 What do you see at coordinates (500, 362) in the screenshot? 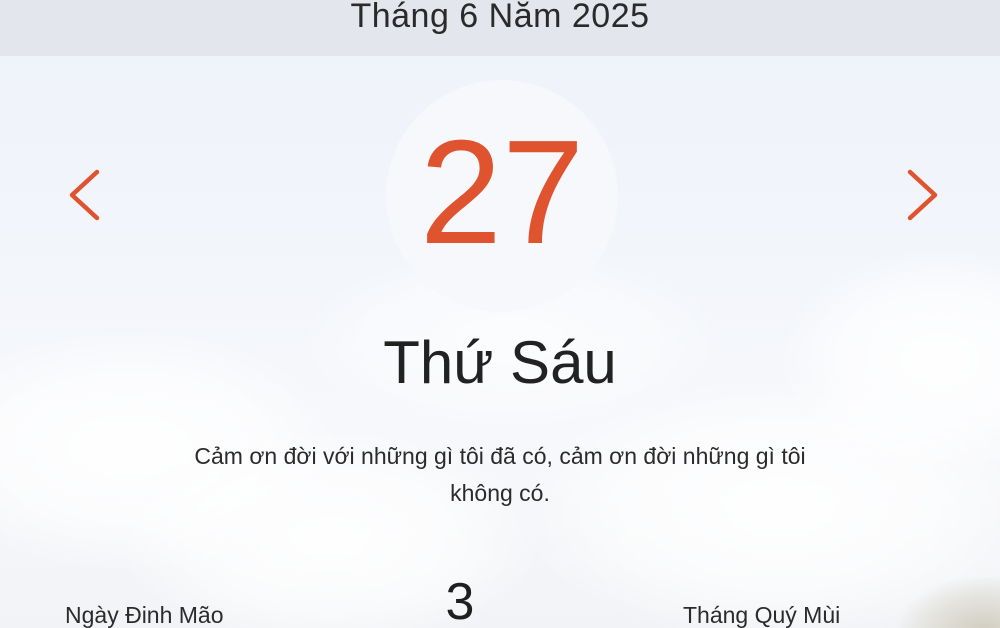
I see `weekday-label: Thứ Sáu` at bounding box center [500, 362].